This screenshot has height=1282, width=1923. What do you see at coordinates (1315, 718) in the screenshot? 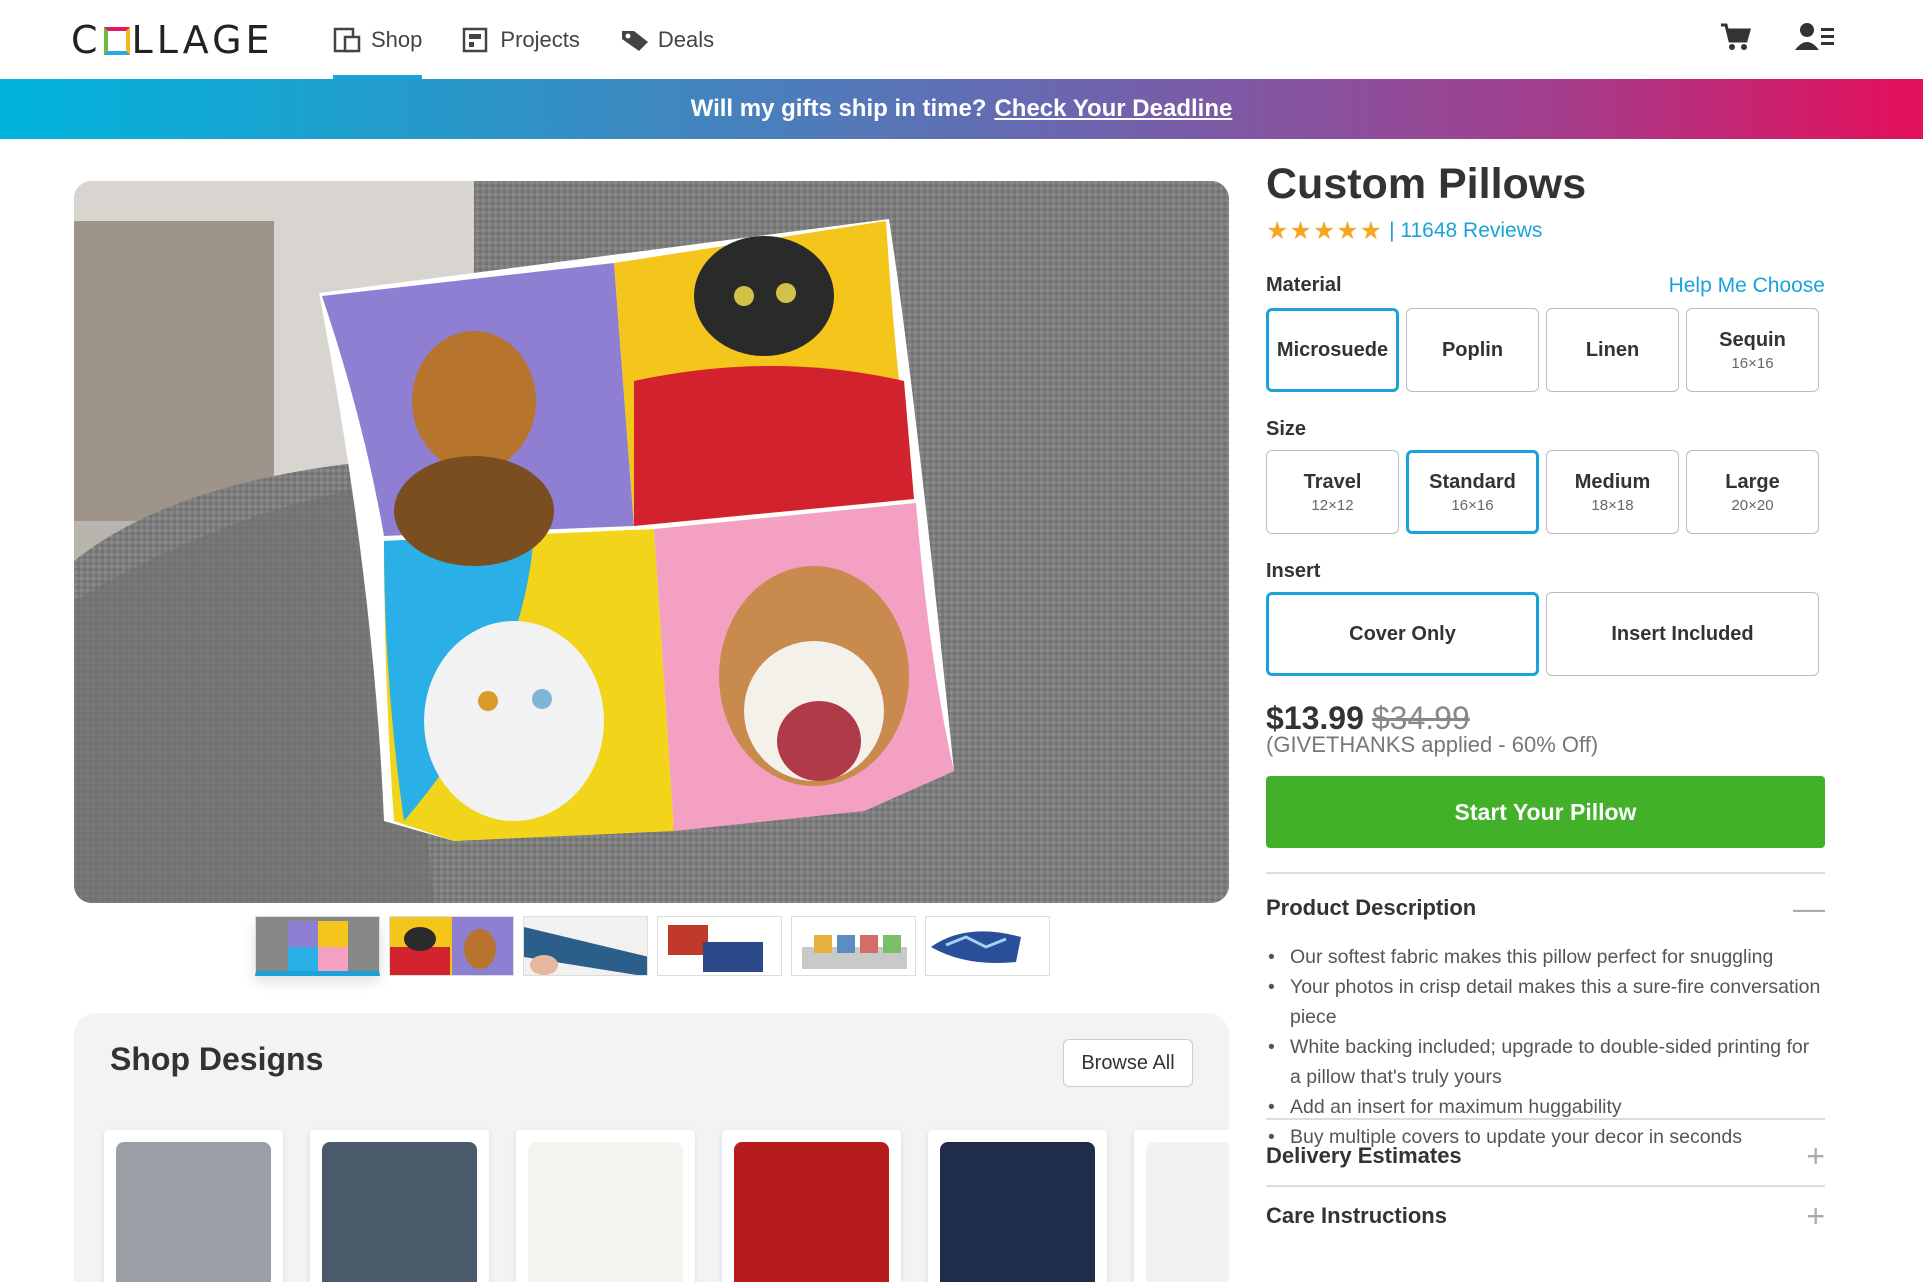
I see `sale-price: $13.99` at bounding box center [1315, 718].